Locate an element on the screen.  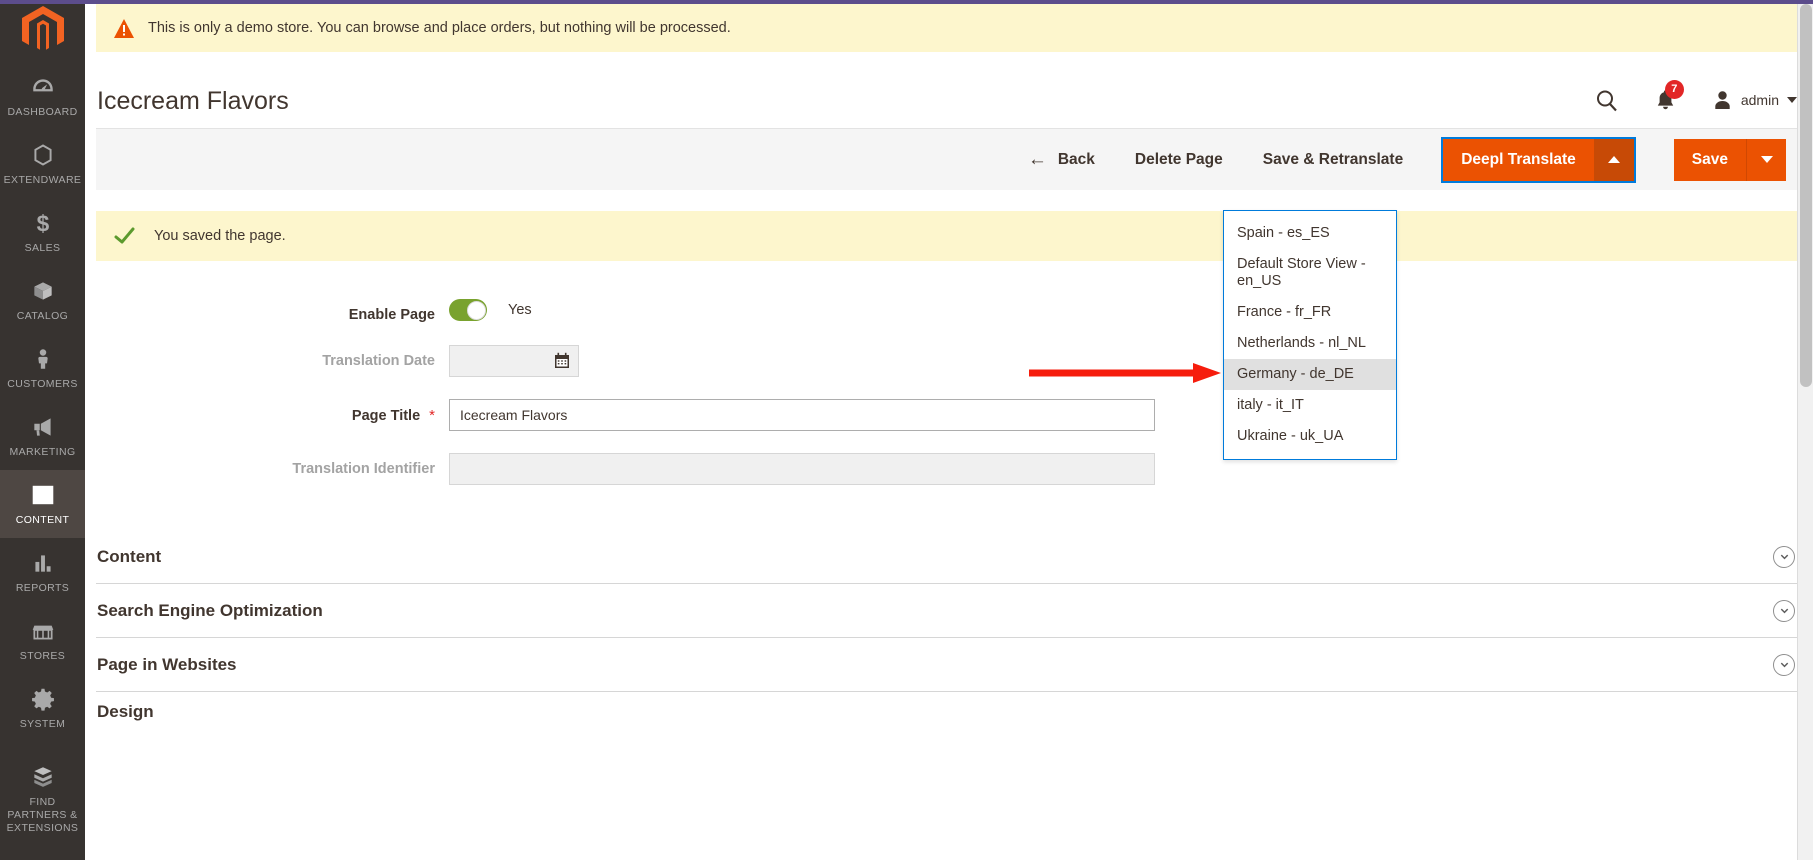
dollar-icon: $ is located at coordinates (42, 223).